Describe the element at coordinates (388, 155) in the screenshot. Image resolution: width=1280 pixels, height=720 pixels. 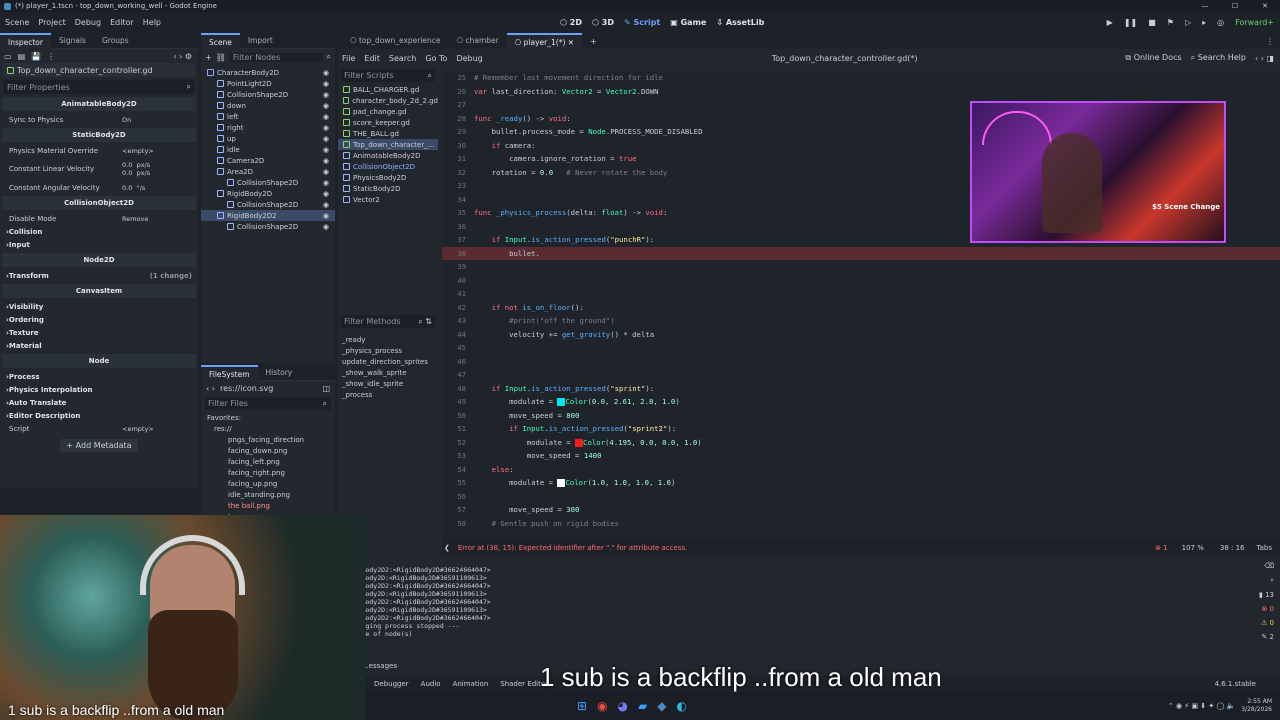
I see `script-list-item: AnimatableBody2D` at that location.